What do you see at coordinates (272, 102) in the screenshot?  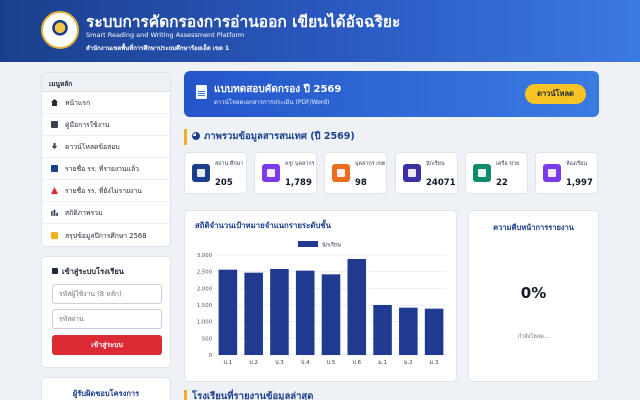 I see `banner-subtitle: ดาวน์โหลดเอกสารการประเมิน (PDF/Word)` at bounding box center [272, 102].